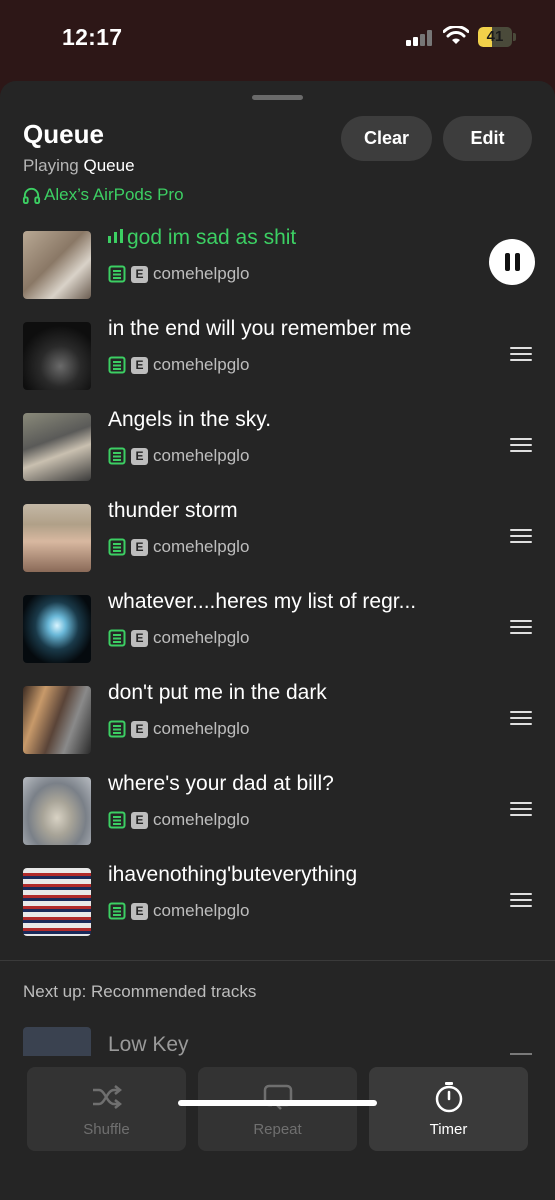 The image size is (555, 1200). What do you see at coordinates (148, 1045) in the screenshot?
I see `recommended-track-title: Low Key` at bounding box center [148, 1045].